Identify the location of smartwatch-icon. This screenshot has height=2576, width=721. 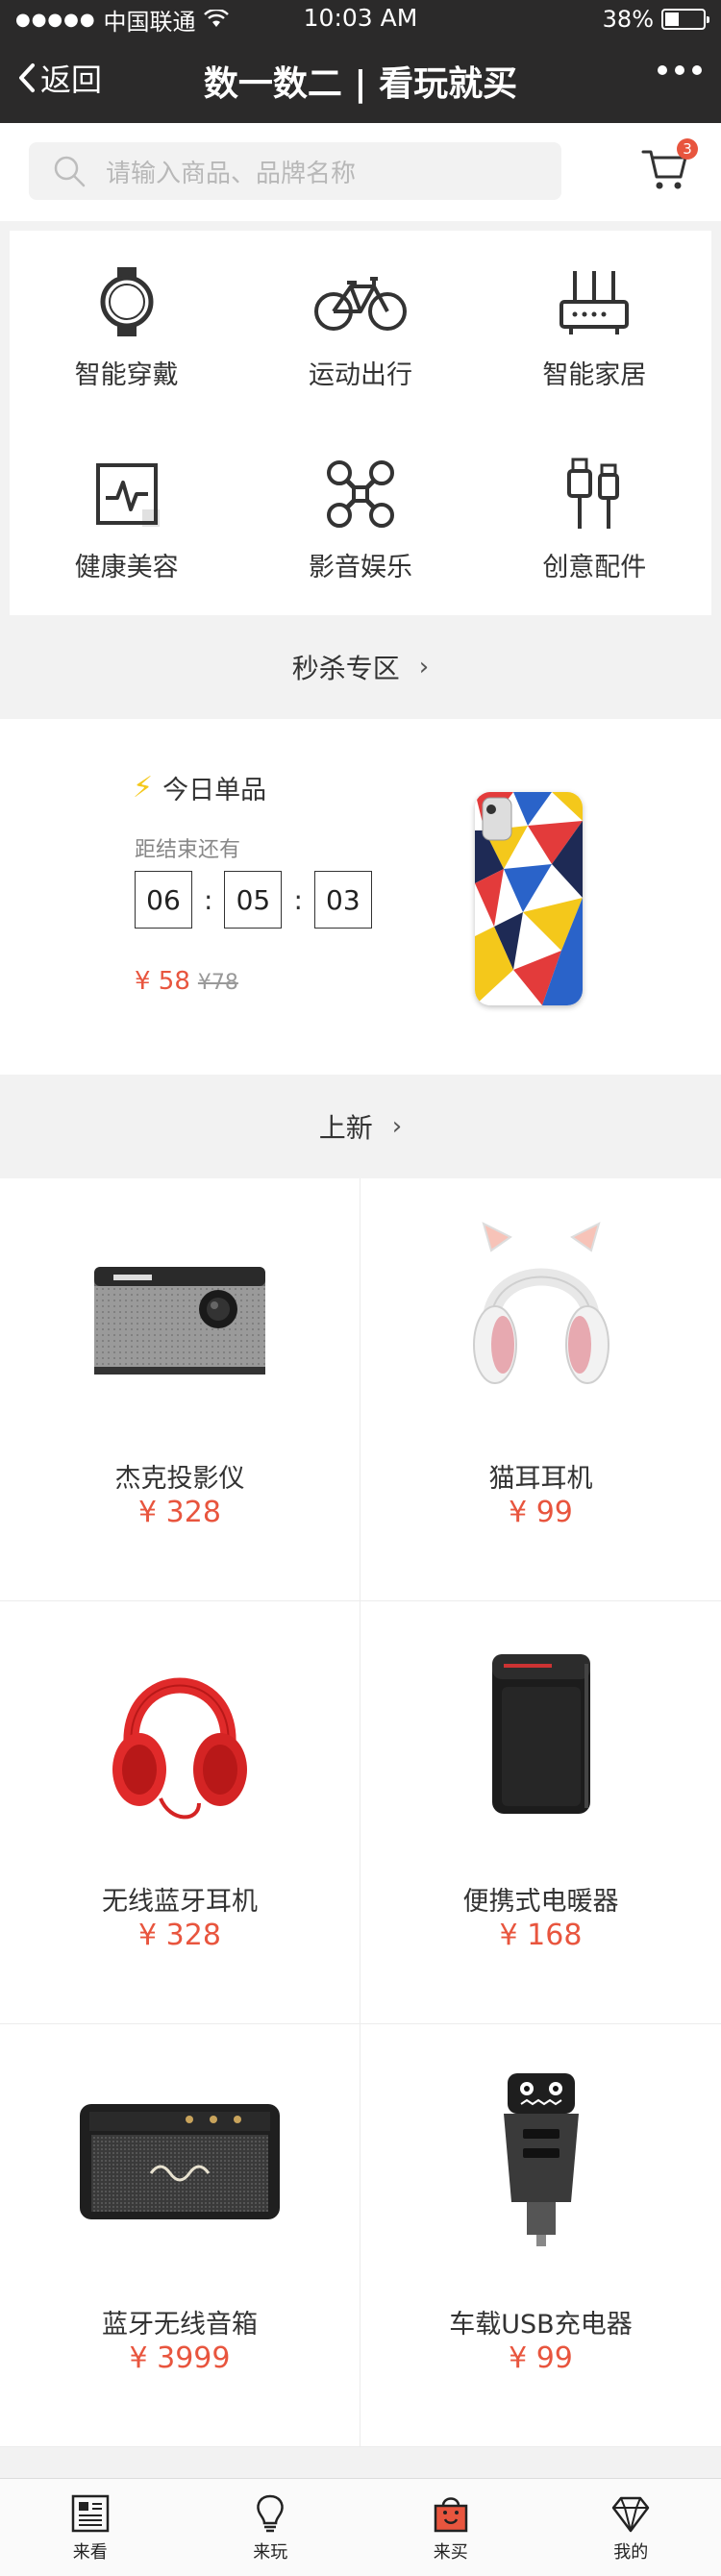
(127, 301).